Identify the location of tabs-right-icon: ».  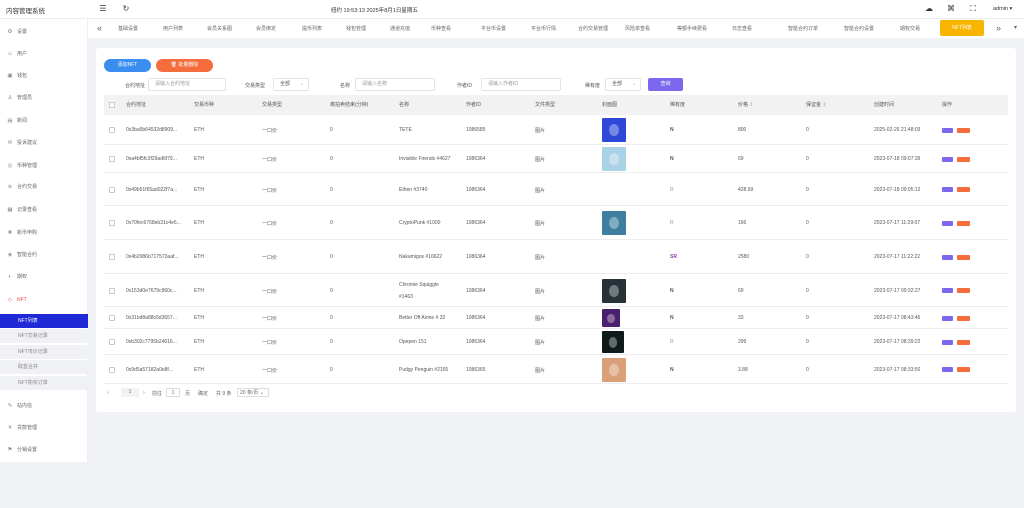
(998, 28).